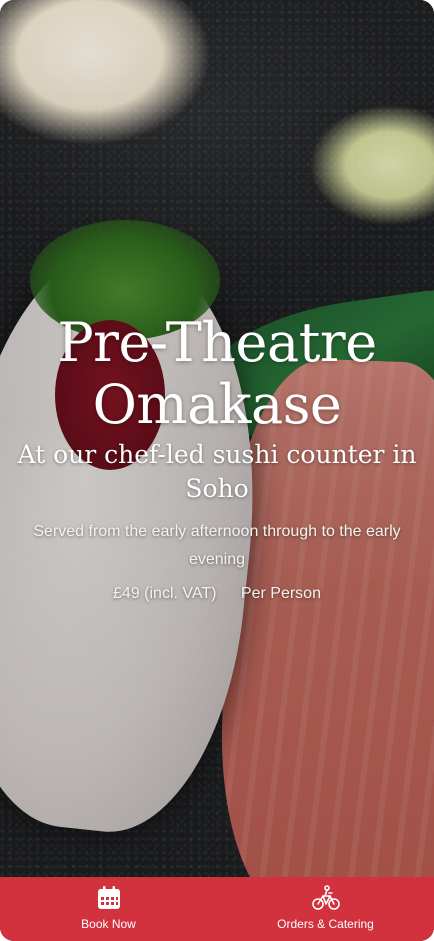 The image size is (434, 941). What do you see at coordinates (326, 898) in the screenshot?
I see `bicycle-delivery-icon` at bounding box center [326, 898].